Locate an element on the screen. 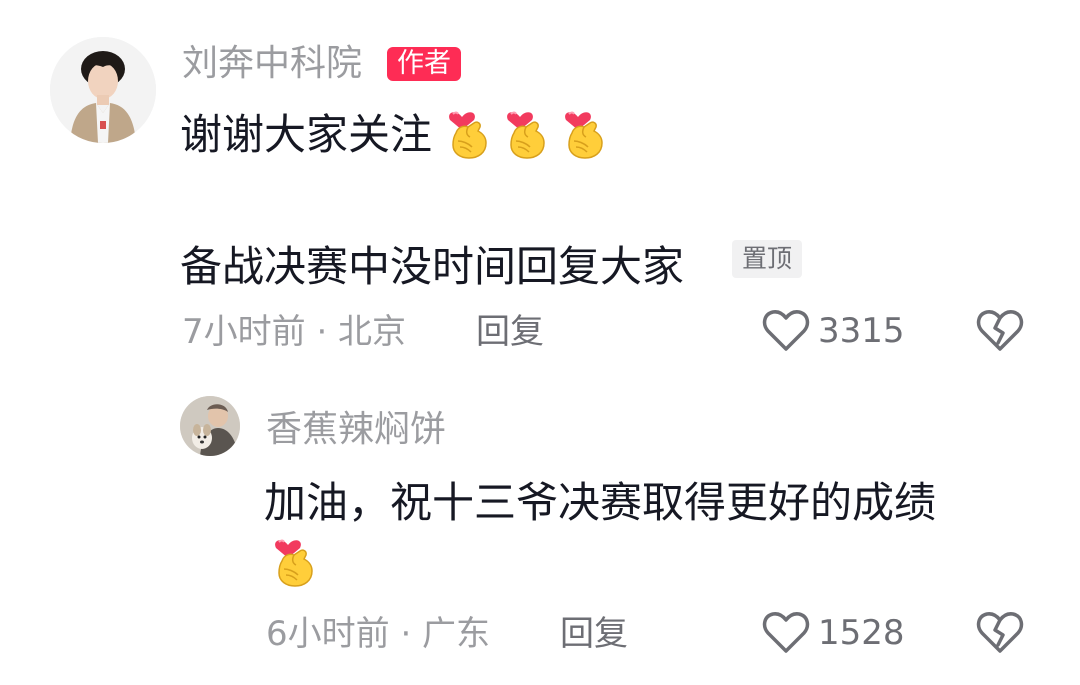 The width and height of the screenshot is (1080, 685). person-with-dog-avatar-icon is located at coordinates (210, 426).